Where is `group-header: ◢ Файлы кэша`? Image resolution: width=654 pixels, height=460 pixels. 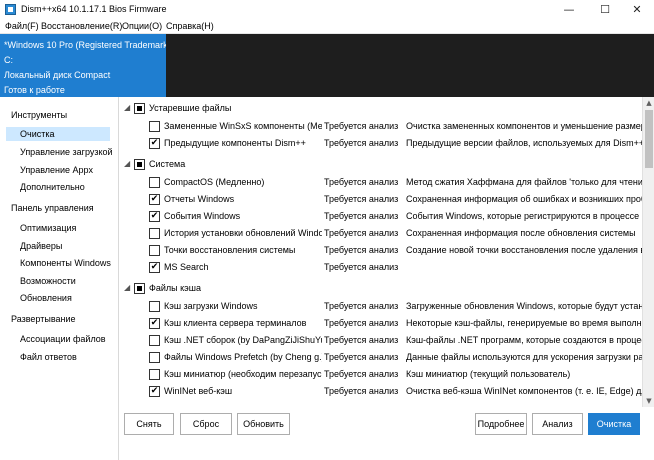 group-header: ◢ Файлы кэша is located at coordinates (380, 288).